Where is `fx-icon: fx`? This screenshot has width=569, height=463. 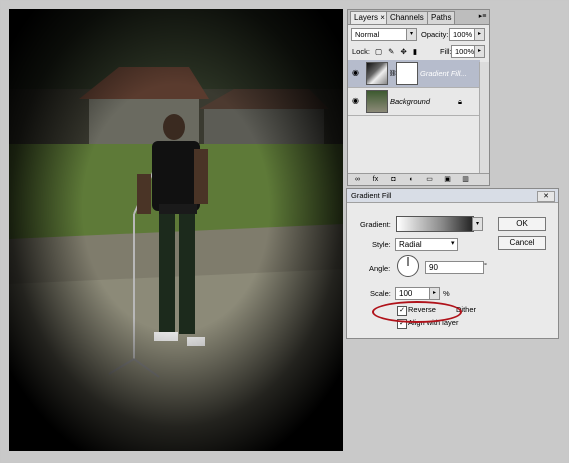
fx-icon: fx is located at coordinates (375, 179).